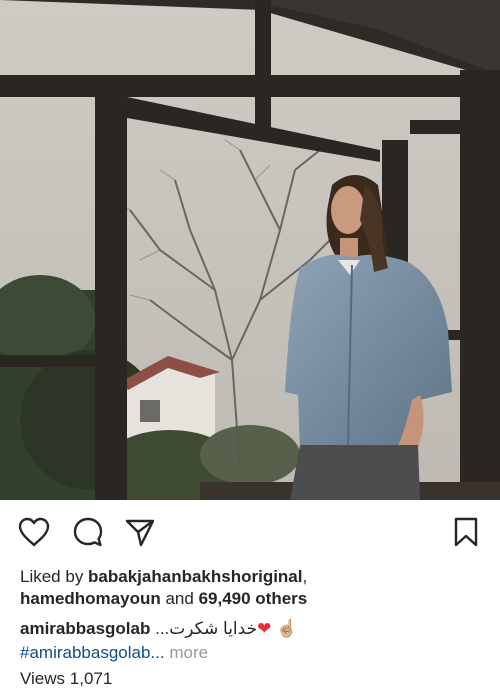  I want to click on views-count: Views 1,071, so click(66, 678).